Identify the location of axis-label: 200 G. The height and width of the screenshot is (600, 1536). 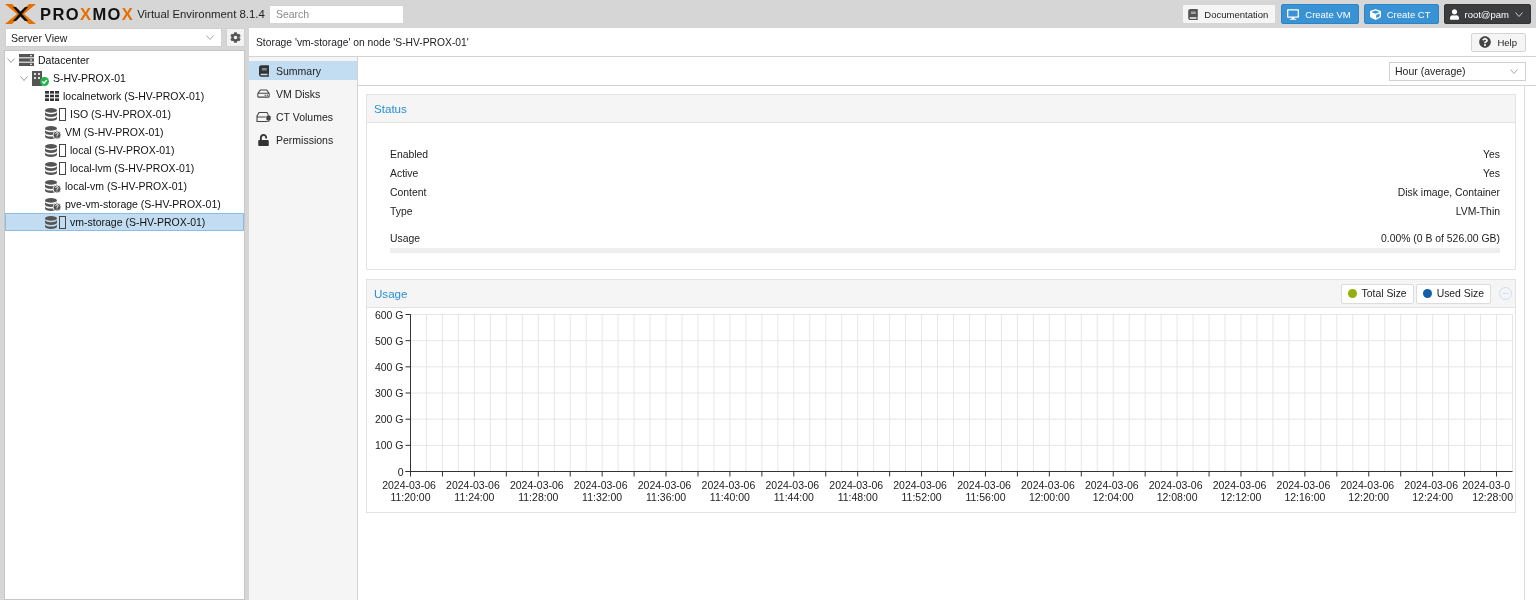
(389, 419).